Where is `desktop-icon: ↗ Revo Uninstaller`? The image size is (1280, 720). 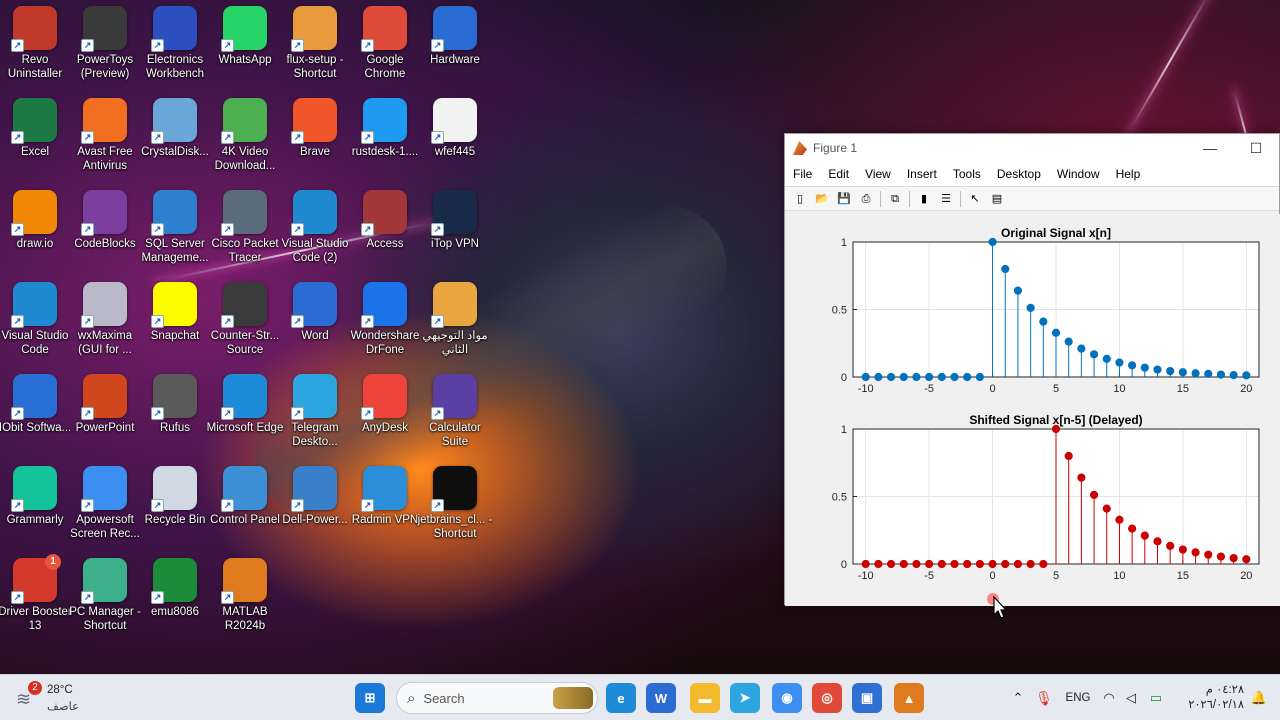
desktop-icon: ↗ Revo Uninstaller is located at coordinates (35, 43).